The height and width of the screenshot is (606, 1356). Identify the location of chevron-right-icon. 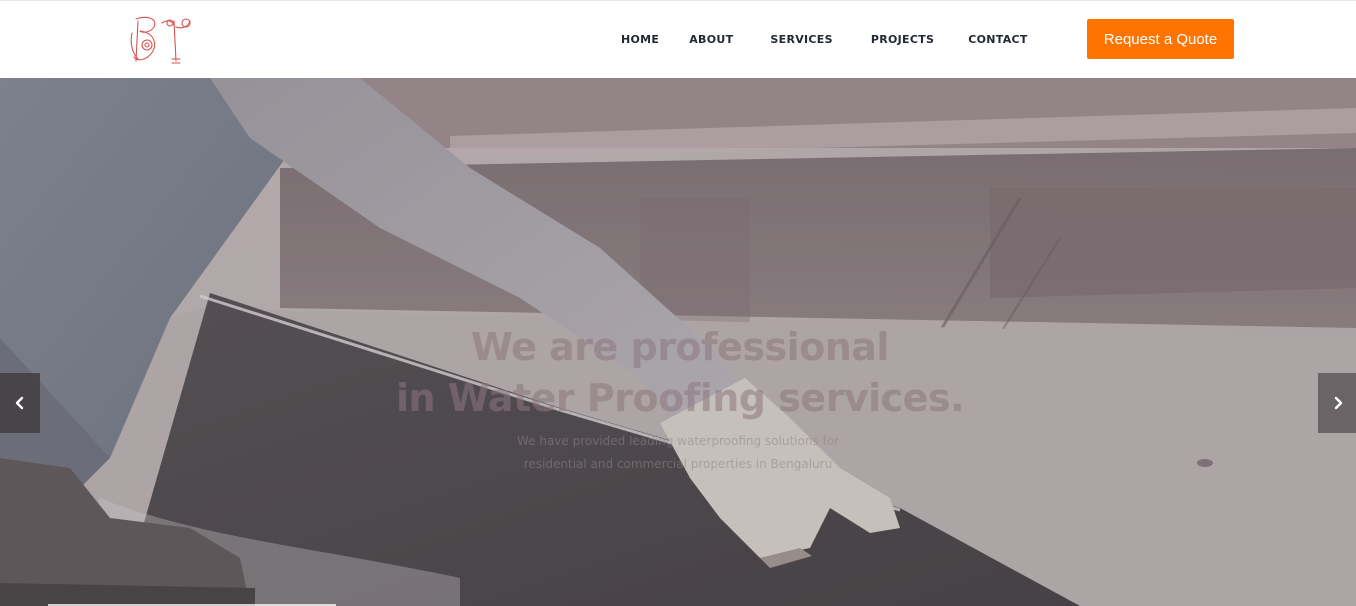
(1338, 403).